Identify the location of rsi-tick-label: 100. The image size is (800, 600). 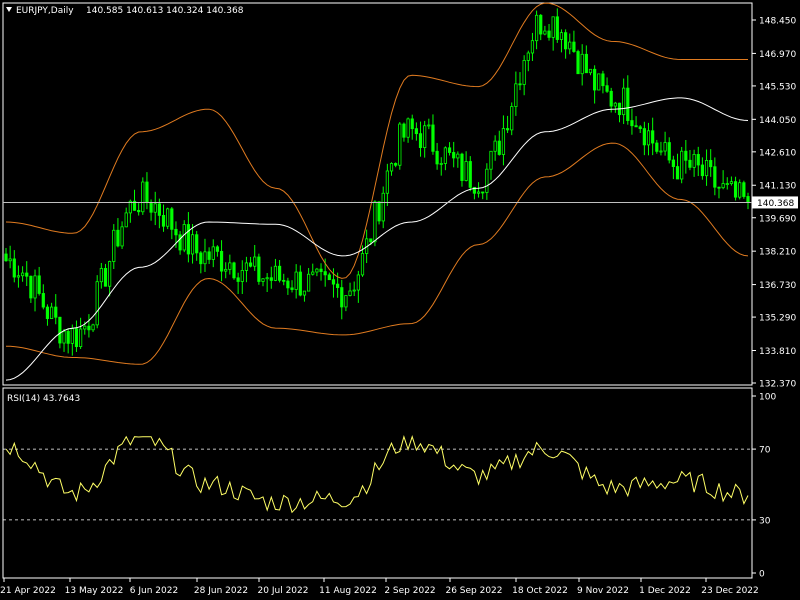
(767, 398).